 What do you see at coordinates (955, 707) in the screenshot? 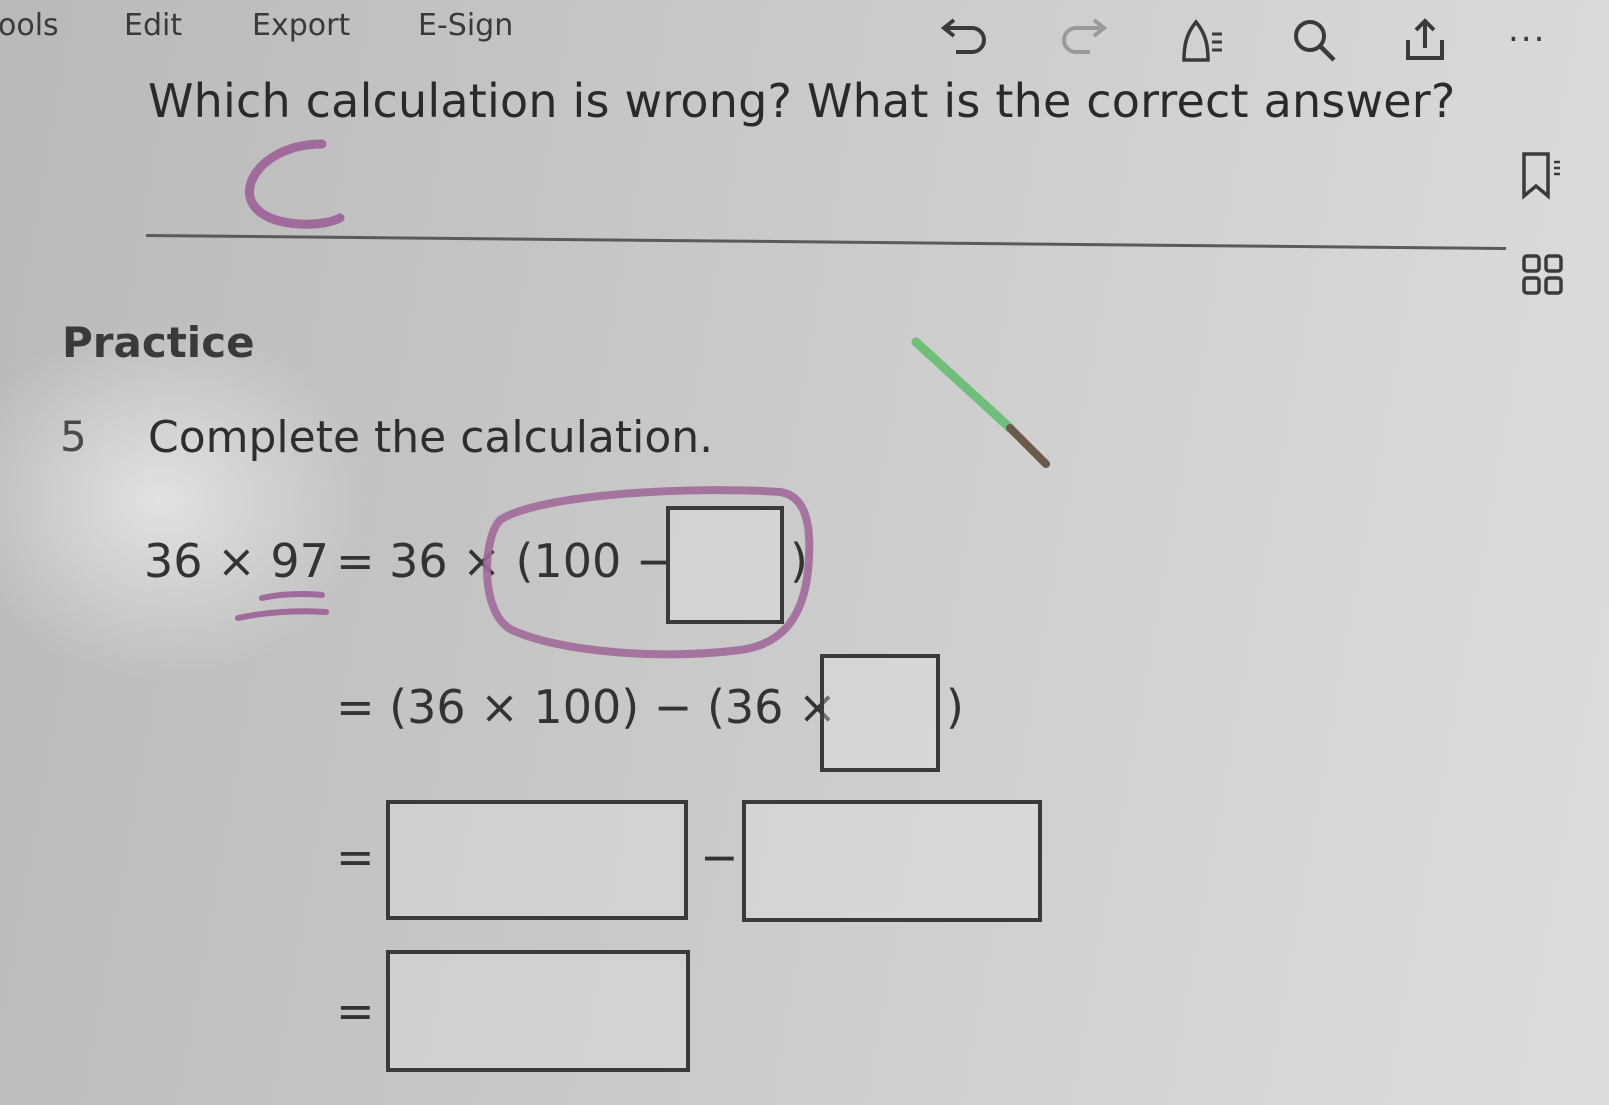
I see `close-paren-2: )` at bounding box center [955, 707].